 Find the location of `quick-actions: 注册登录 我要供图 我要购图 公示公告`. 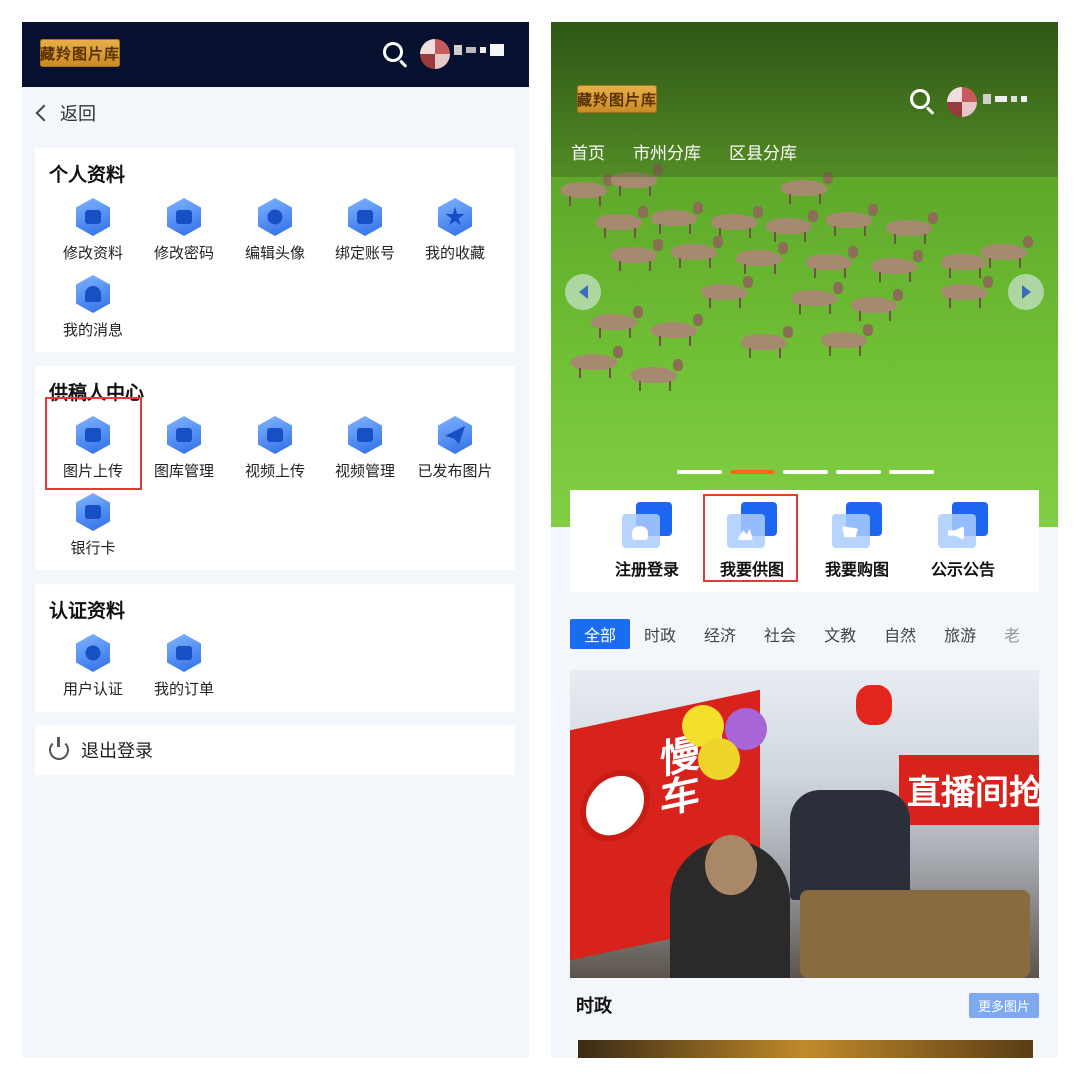

quick-actions: 注册登录 我要供图 我要购图 公示公告 is located at coordinates (804, 541).